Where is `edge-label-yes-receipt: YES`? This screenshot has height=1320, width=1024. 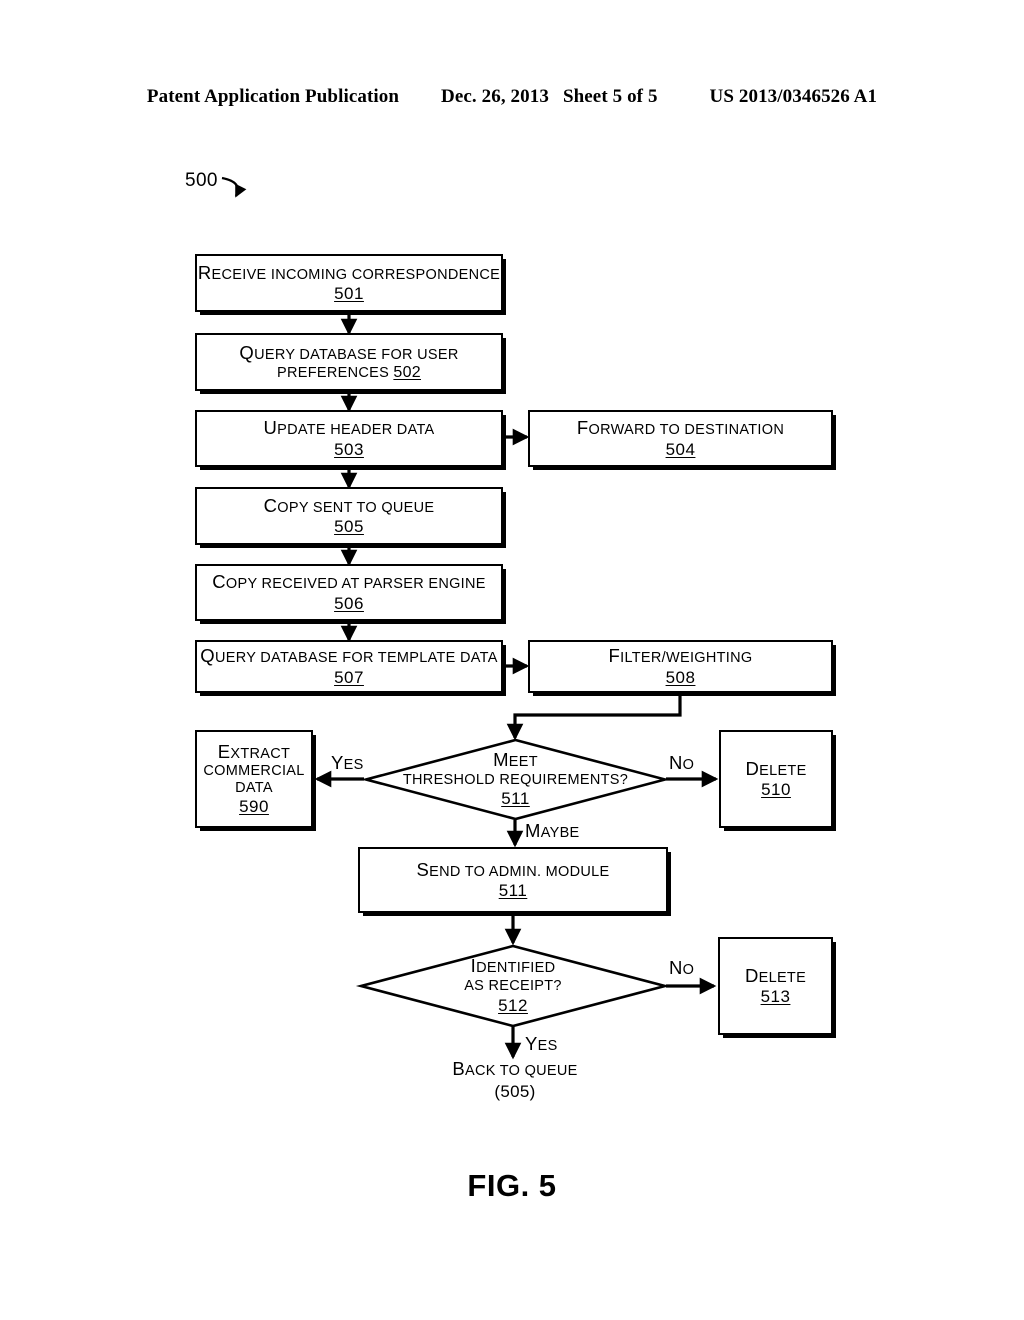 edge-label-yes-receipt: YES is located at coordinates (541, 1043).